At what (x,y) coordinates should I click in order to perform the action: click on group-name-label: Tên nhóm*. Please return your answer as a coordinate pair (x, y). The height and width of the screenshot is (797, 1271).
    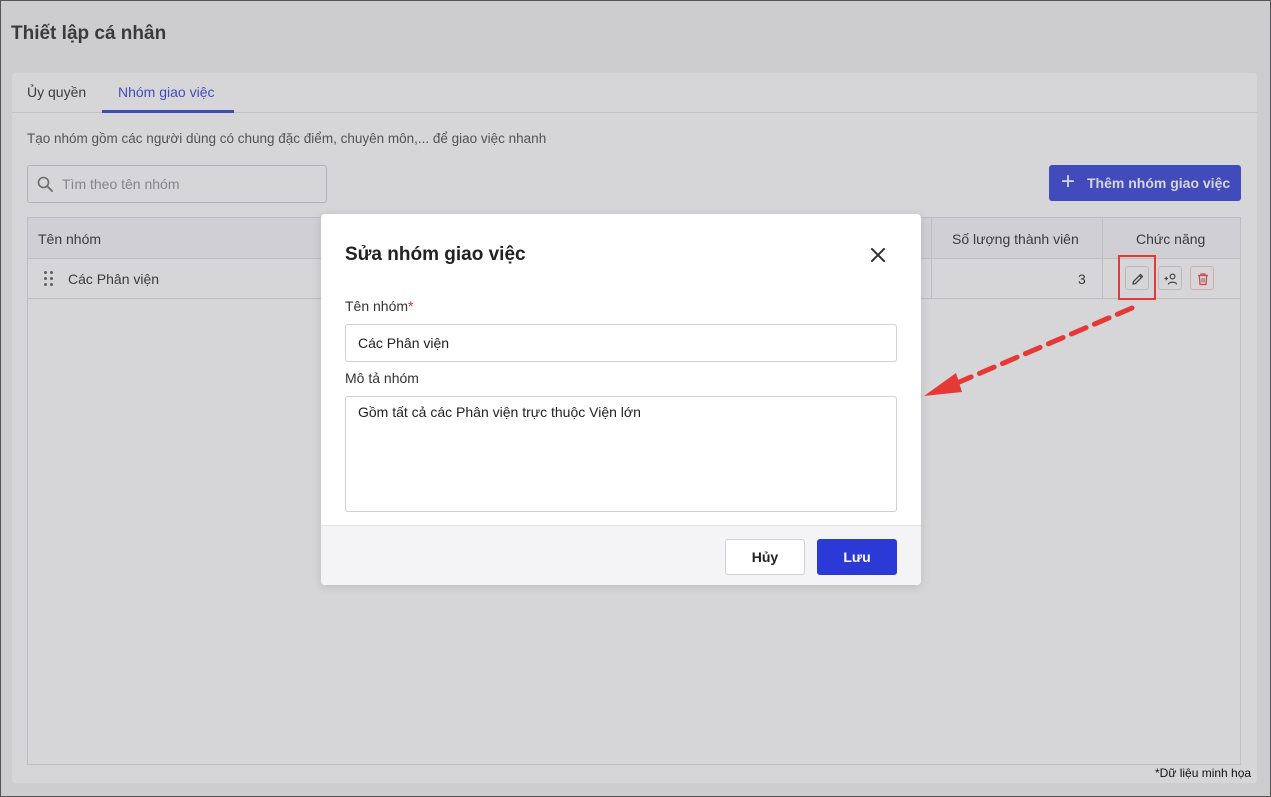
    Looking at the image, I should click on (379, 306).